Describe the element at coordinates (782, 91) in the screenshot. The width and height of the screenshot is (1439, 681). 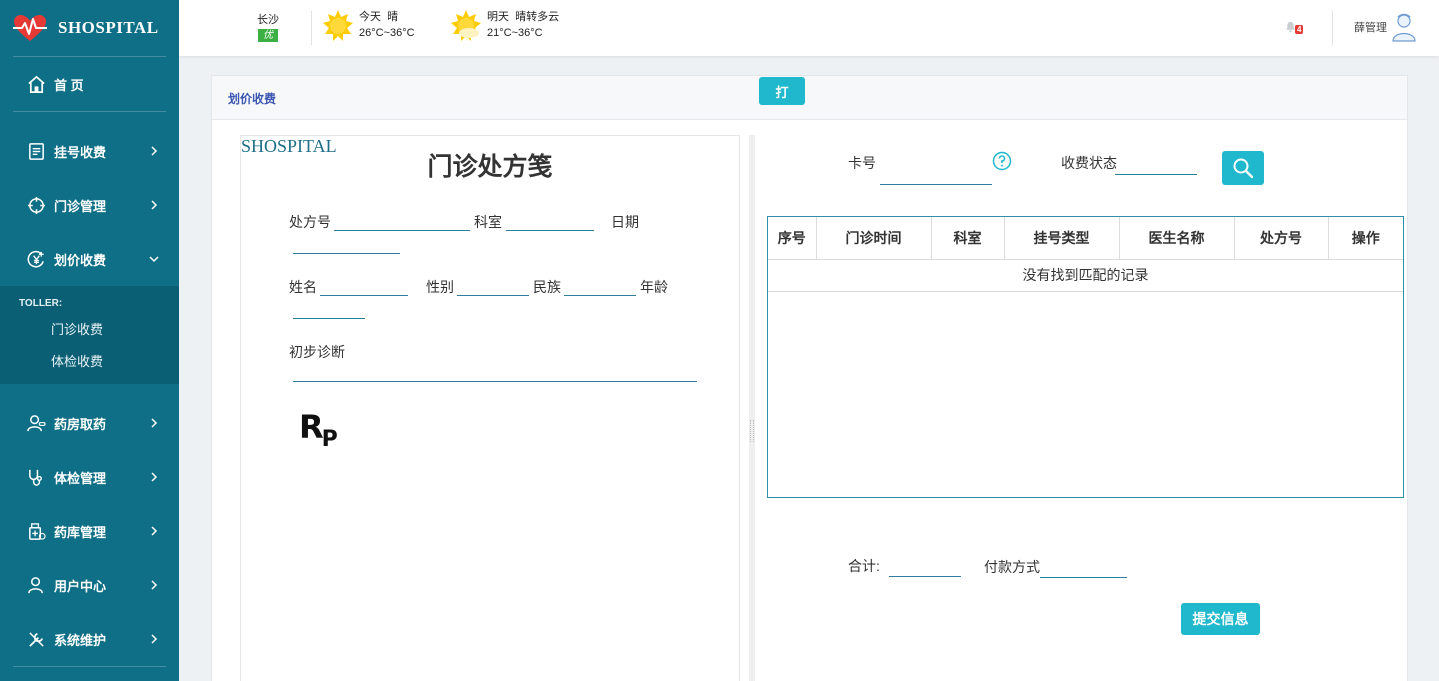
I see `print-button: 打` at that location.